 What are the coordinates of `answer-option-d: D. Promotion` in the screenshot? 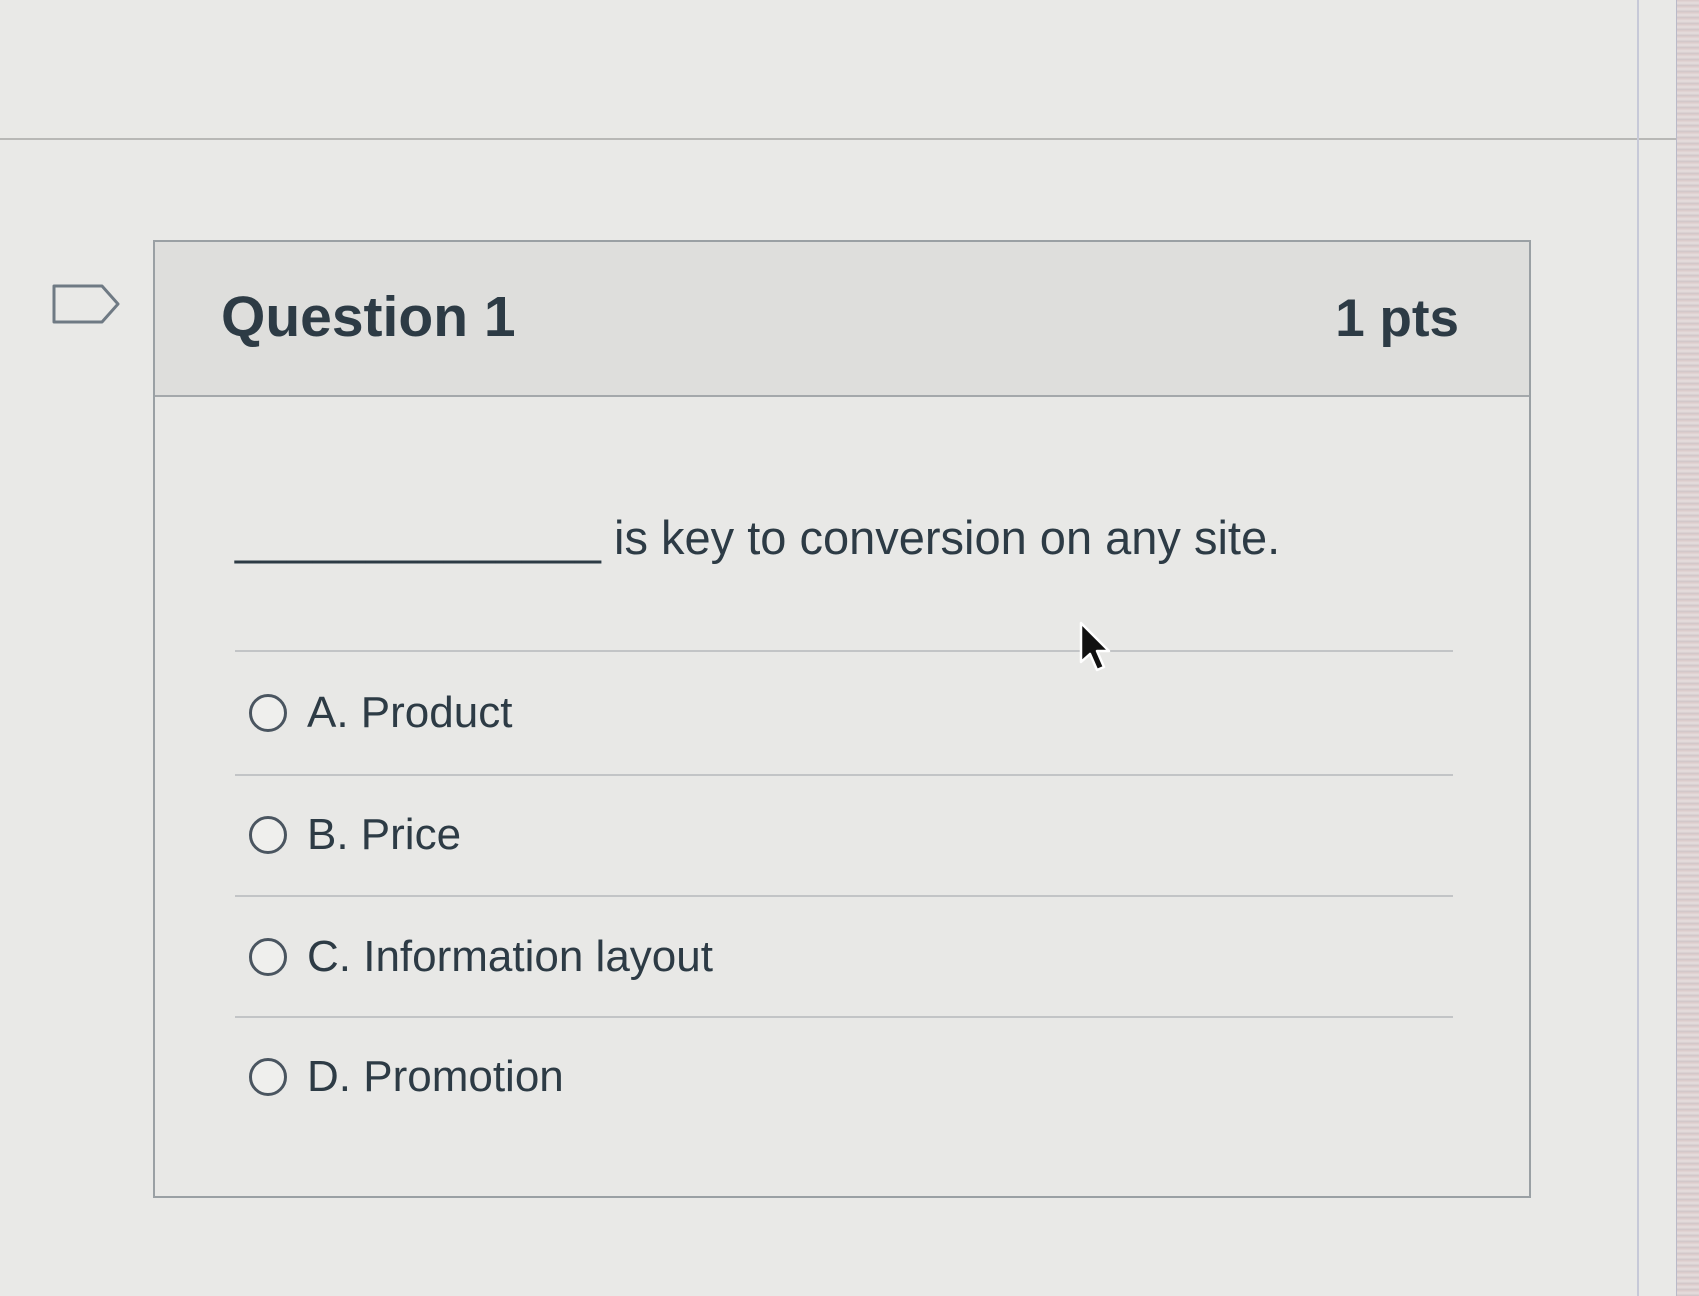 It's located at (849, 1077).